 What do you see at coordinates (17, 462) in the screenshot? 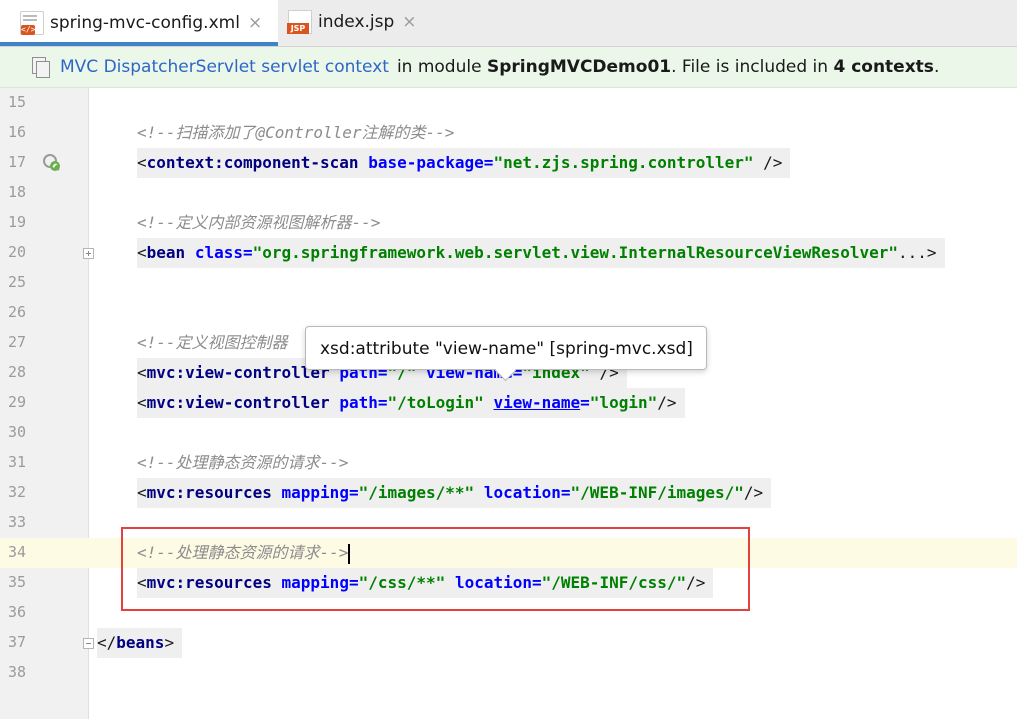
I see `line-number: 31` at bounding box center [17, 462].